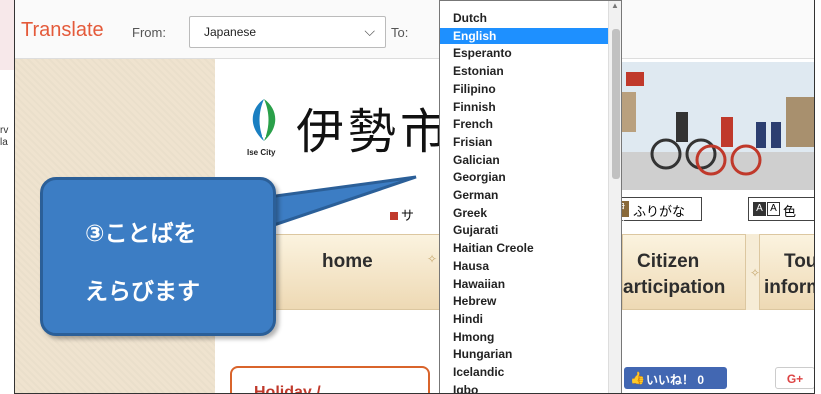  I want to click on from-label: From:, so click(149, 32).